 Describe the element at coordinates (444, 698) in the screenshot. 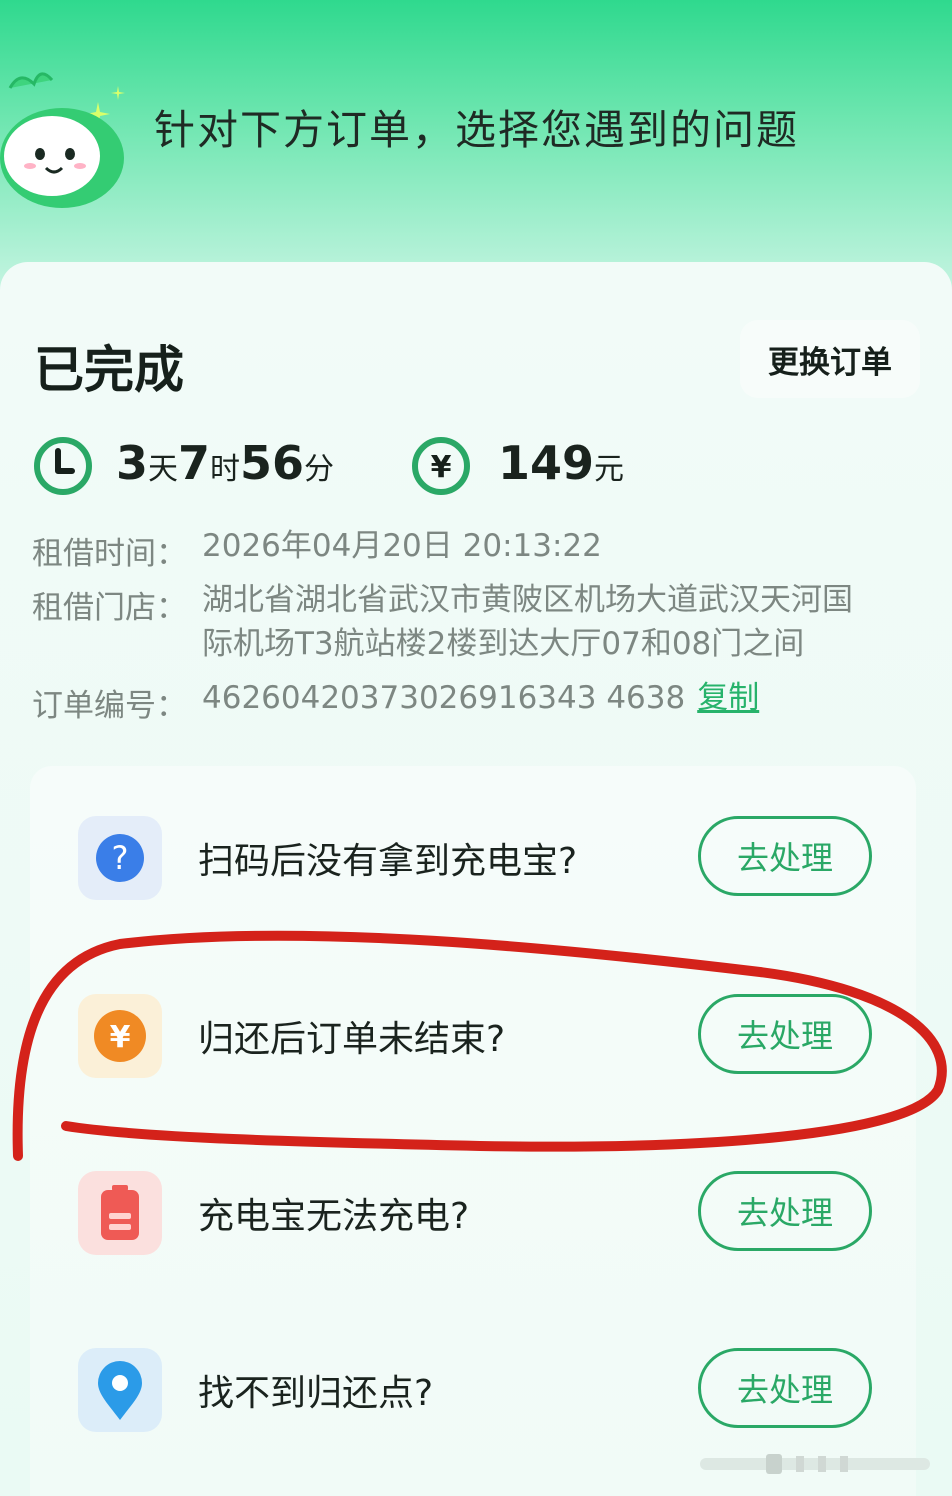

I see `order-number-value: 46260420373026916343 4638` at that location.